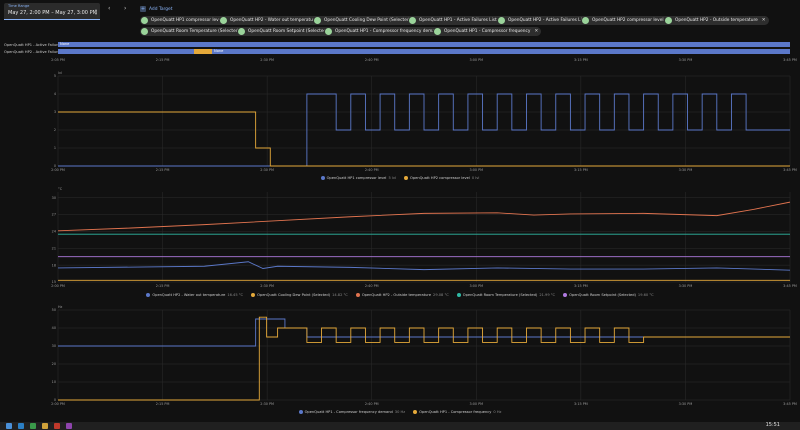 The image size is (800, 430). What do you see at coordinates (109, 8) in the screenshot?
I see `prev-button: ‹` at bounding box center [109, 8].